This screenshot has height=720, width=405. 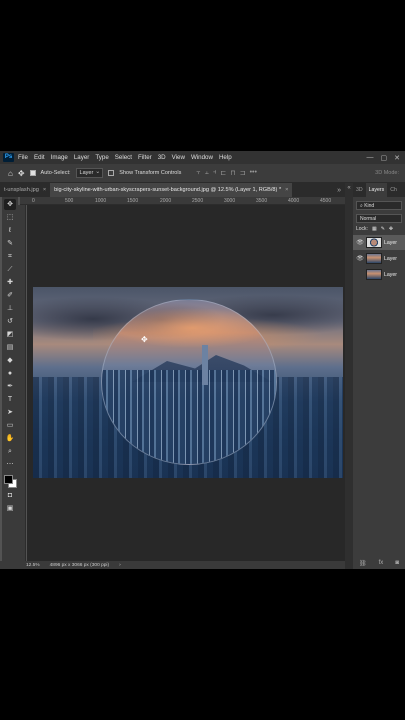 What do you see at coordinates (379, 218) in the screenshot?
I see `blend-mode-dropdown: Normal` at bounding box center [379, 218].